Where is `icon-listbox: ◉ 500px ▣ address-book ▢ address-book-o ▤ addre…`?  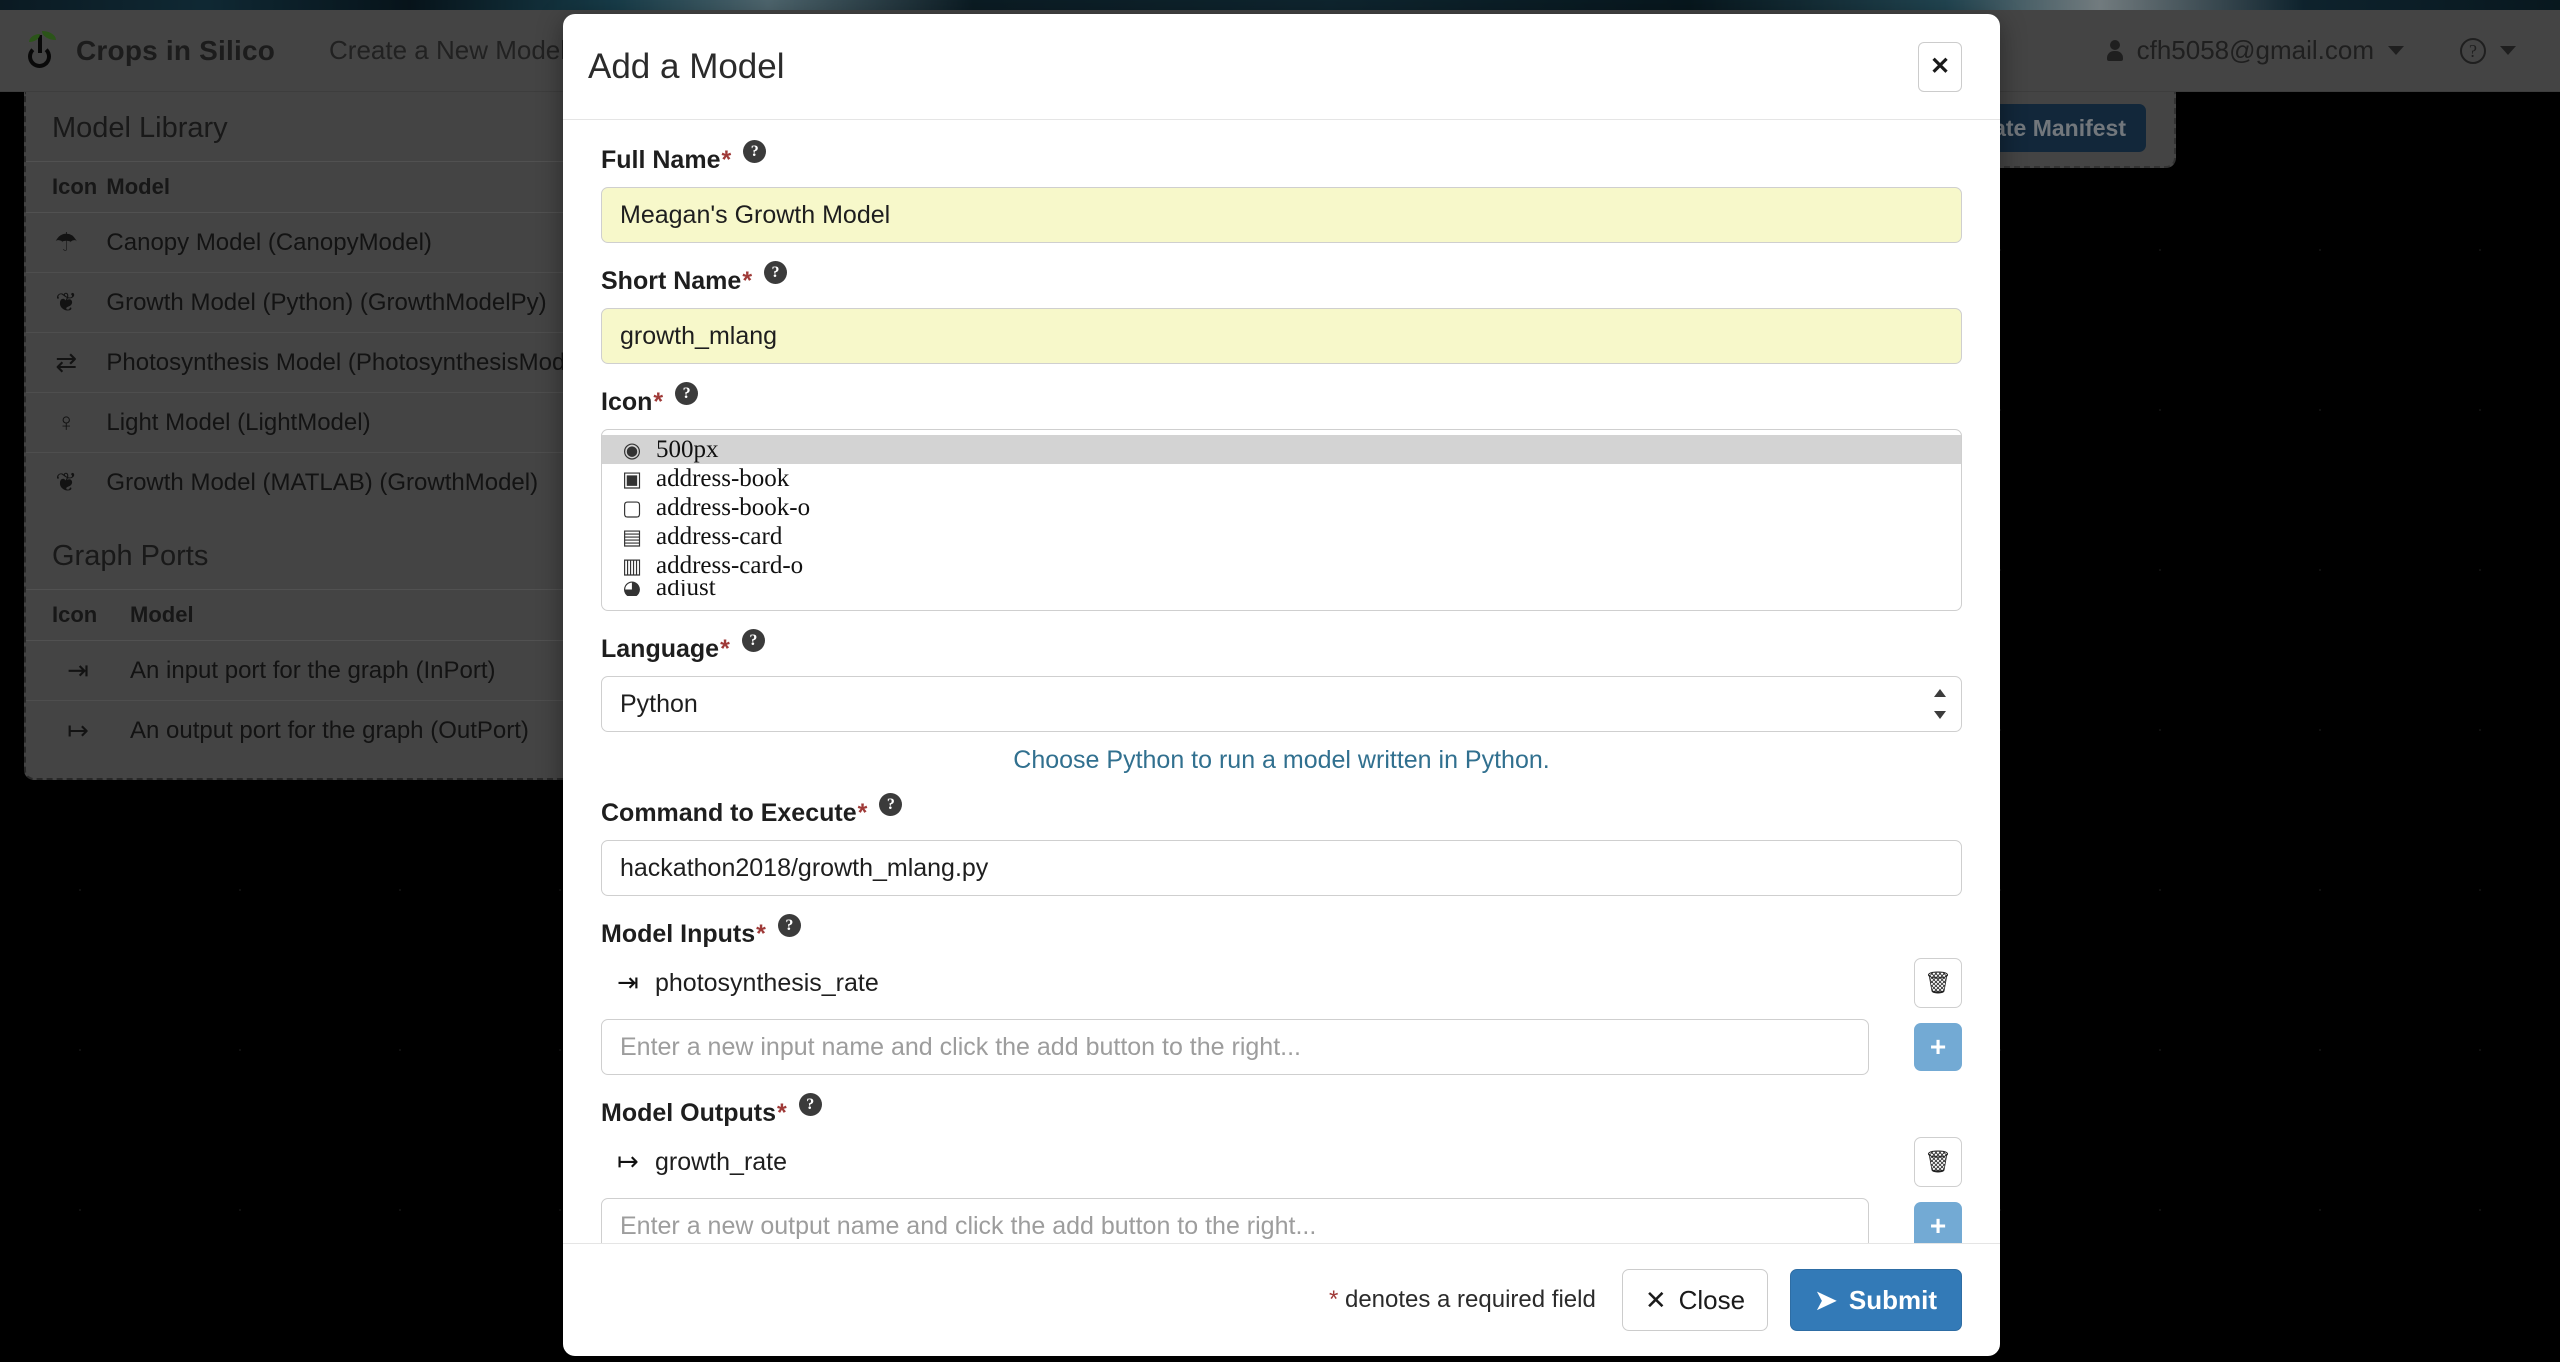 icon-listbox: ◉ 500px ▣ address-book ▢ address-book-o ▤ addre… is located at coordinates (1281, 520).